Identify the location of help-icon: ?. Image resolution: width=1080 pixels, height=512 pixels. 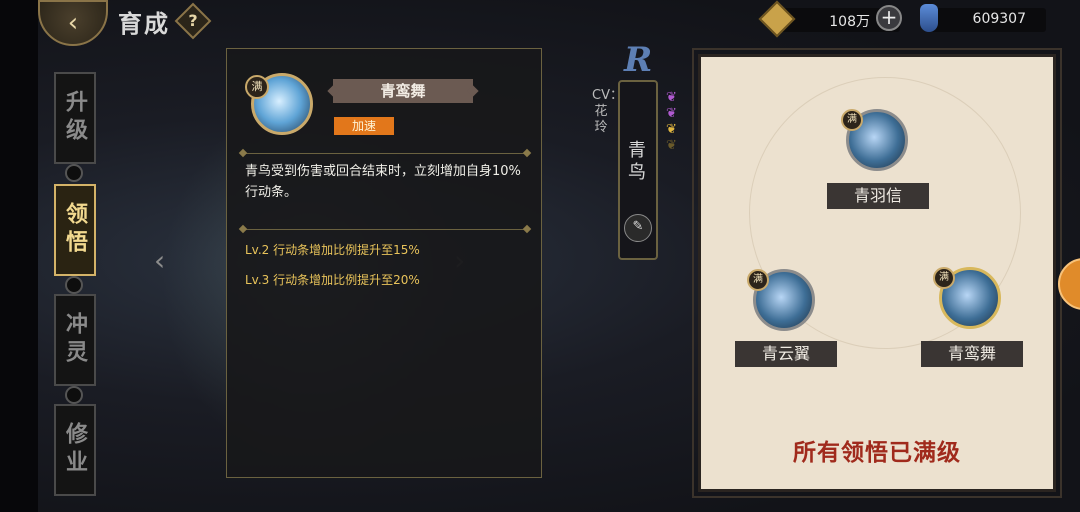
(193, 20).